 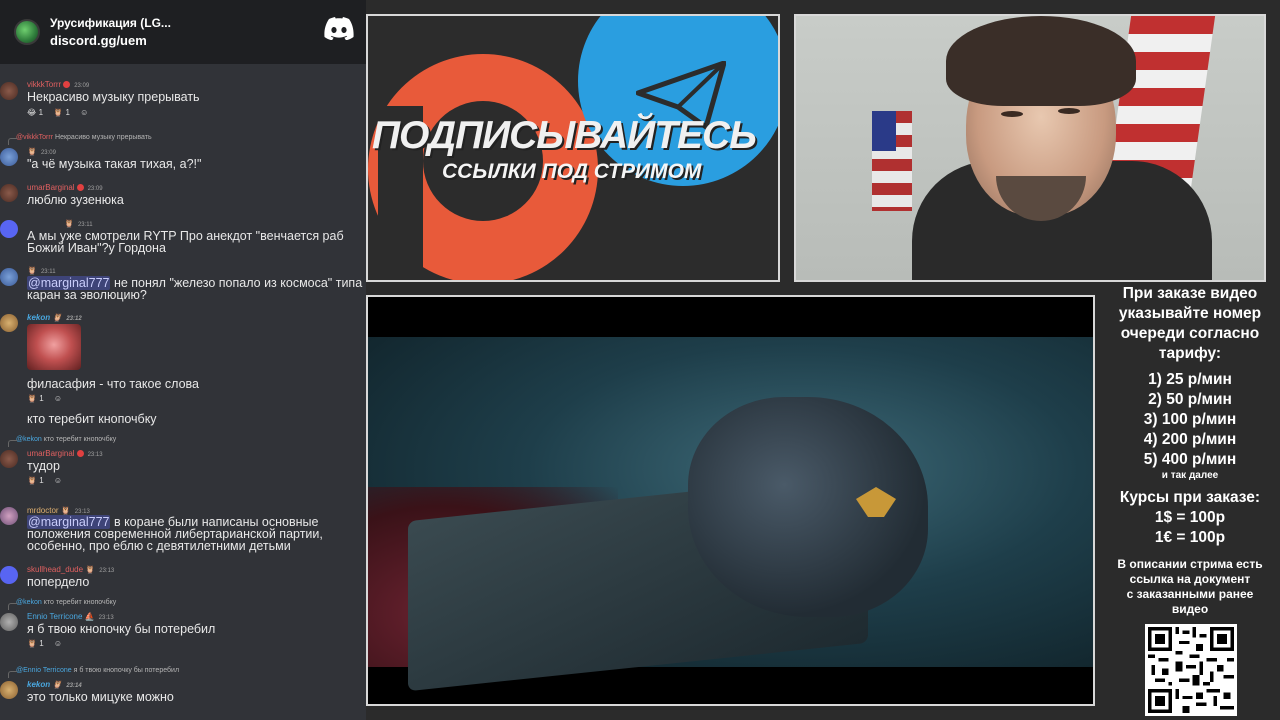 I want to click on promo-title: ПОДПИСЫВАЙТЕСЬ, so click(x=564, y=135).